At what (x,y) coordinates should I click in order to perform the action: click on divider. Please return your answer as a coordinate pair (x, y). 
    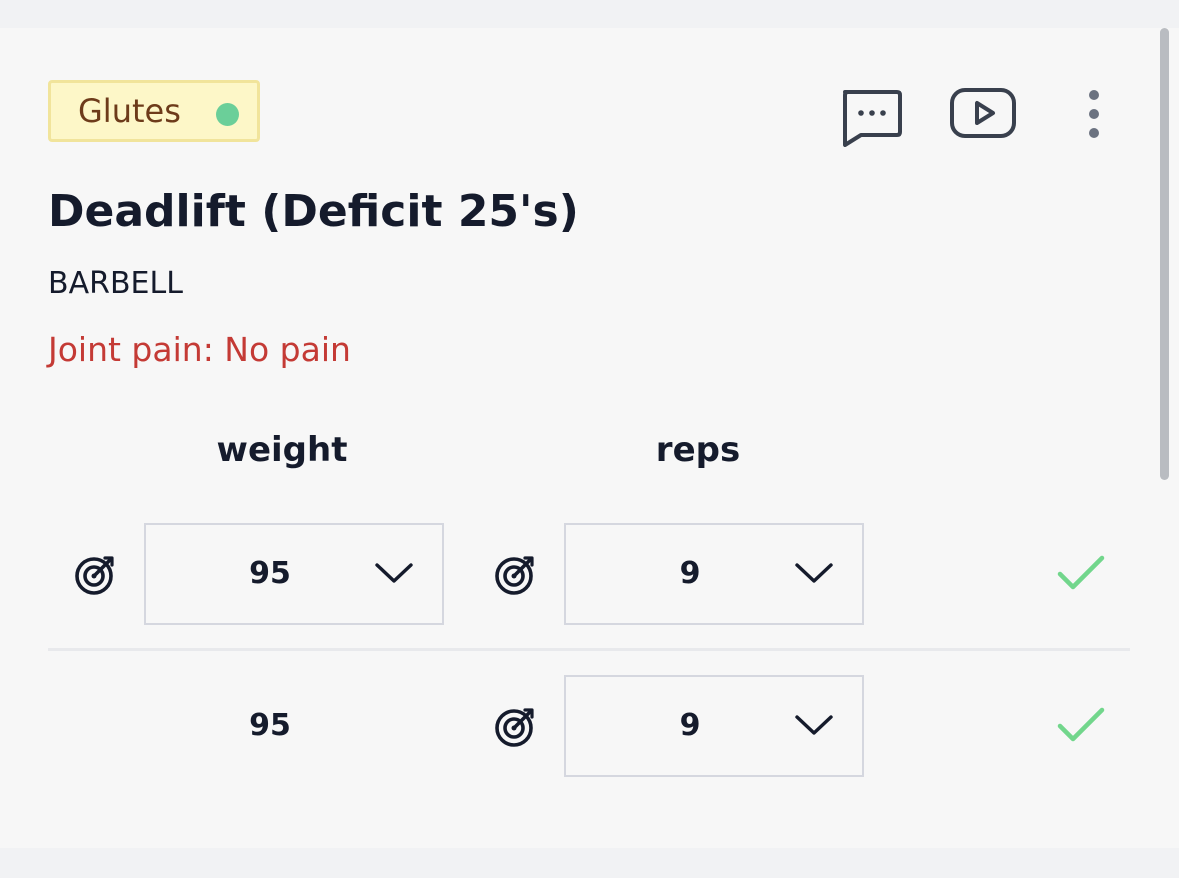
    Looking at the image, I should click on (589, 649).